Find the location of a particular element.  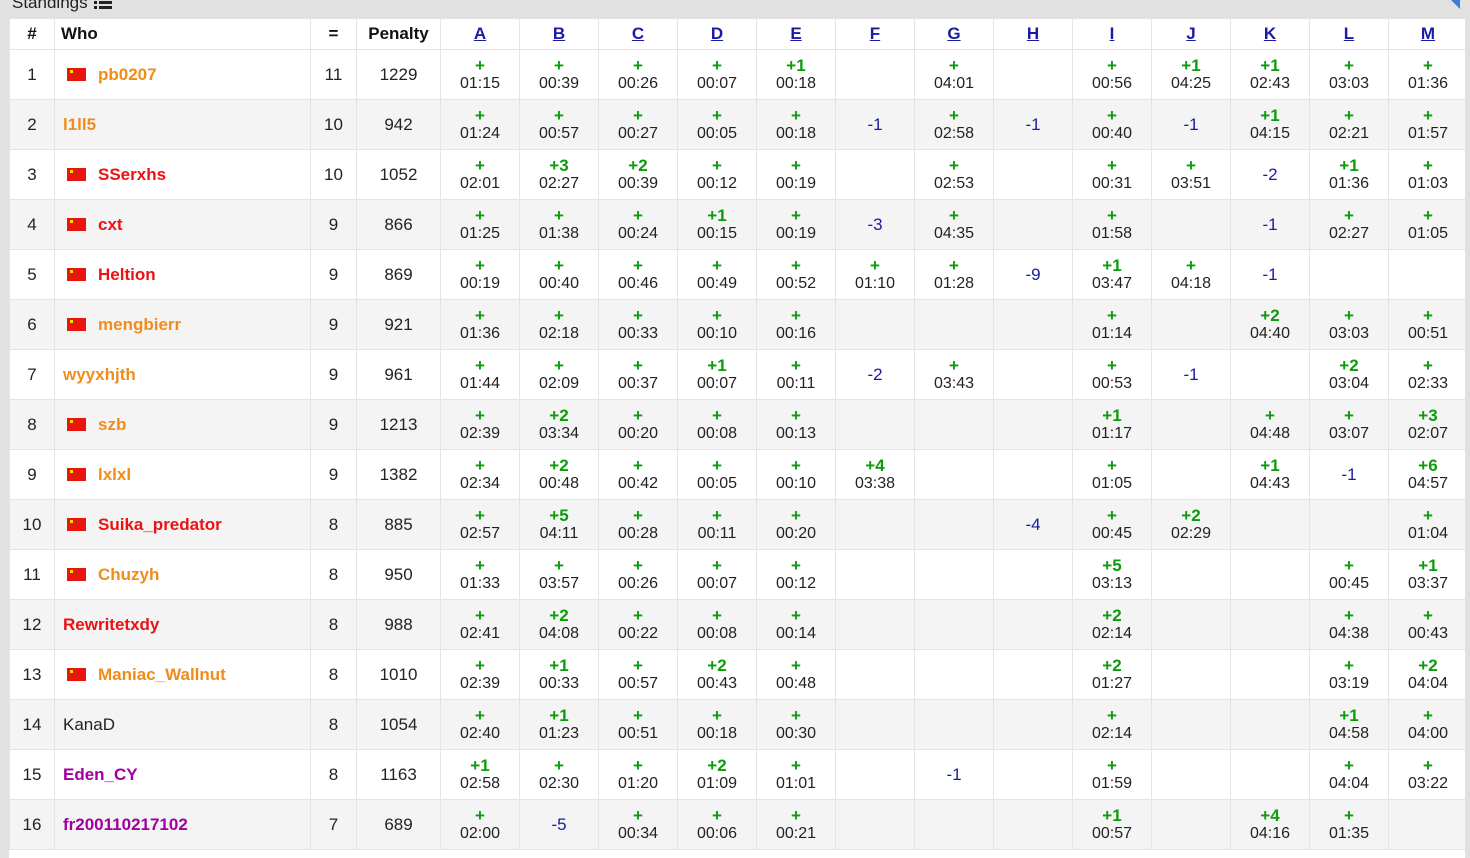

problem-cell-l: +01:35 is located at coordinates (1349, 824).